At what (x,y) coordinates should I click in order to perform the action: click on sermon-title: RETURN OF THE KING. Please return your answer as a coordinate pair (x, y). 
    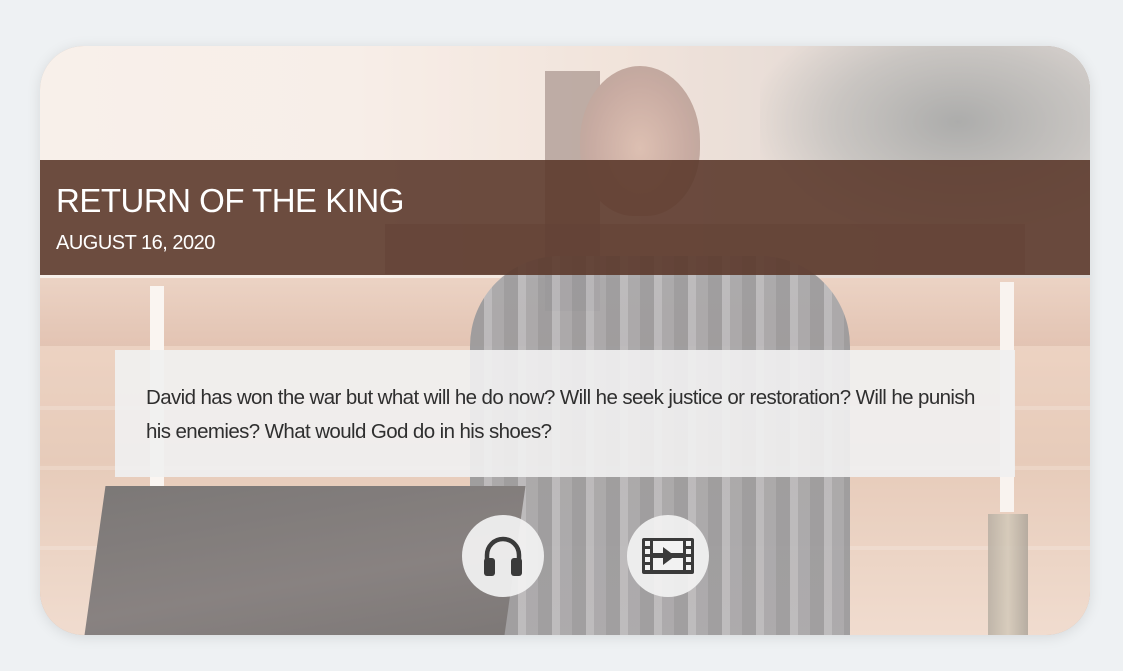
    Looking at the image, I should click on (230, 200).